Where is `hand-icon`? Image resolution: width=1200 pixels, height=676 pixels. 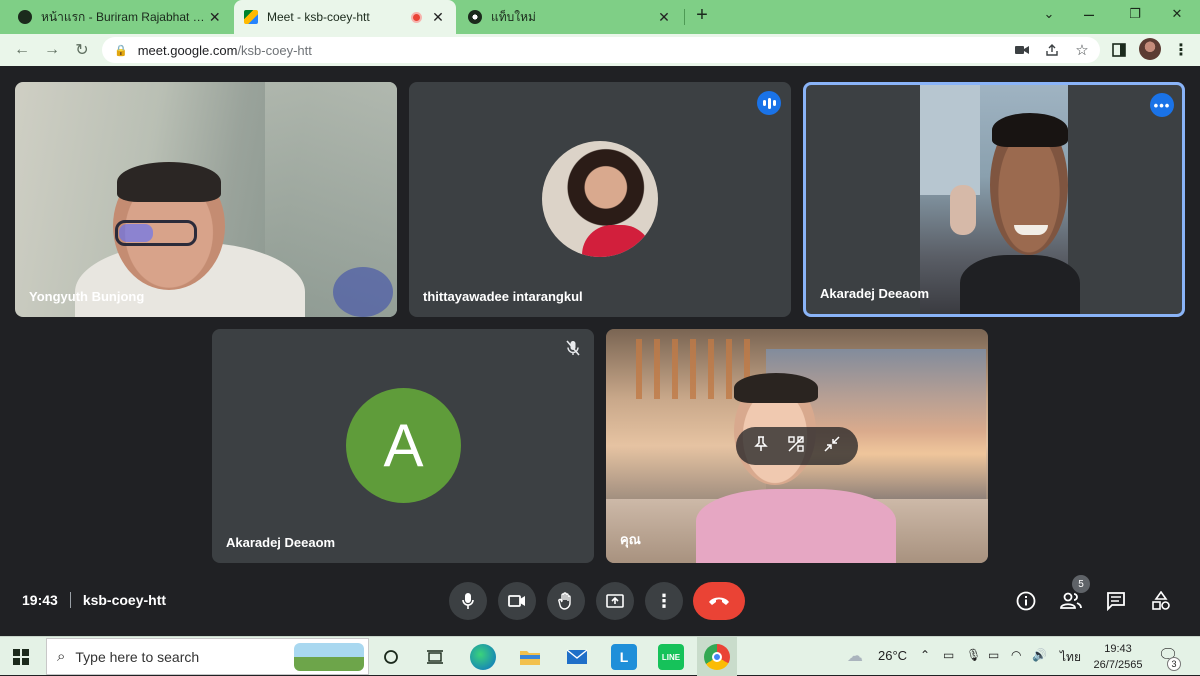
hand-icon is located at coordinates (564, 601).